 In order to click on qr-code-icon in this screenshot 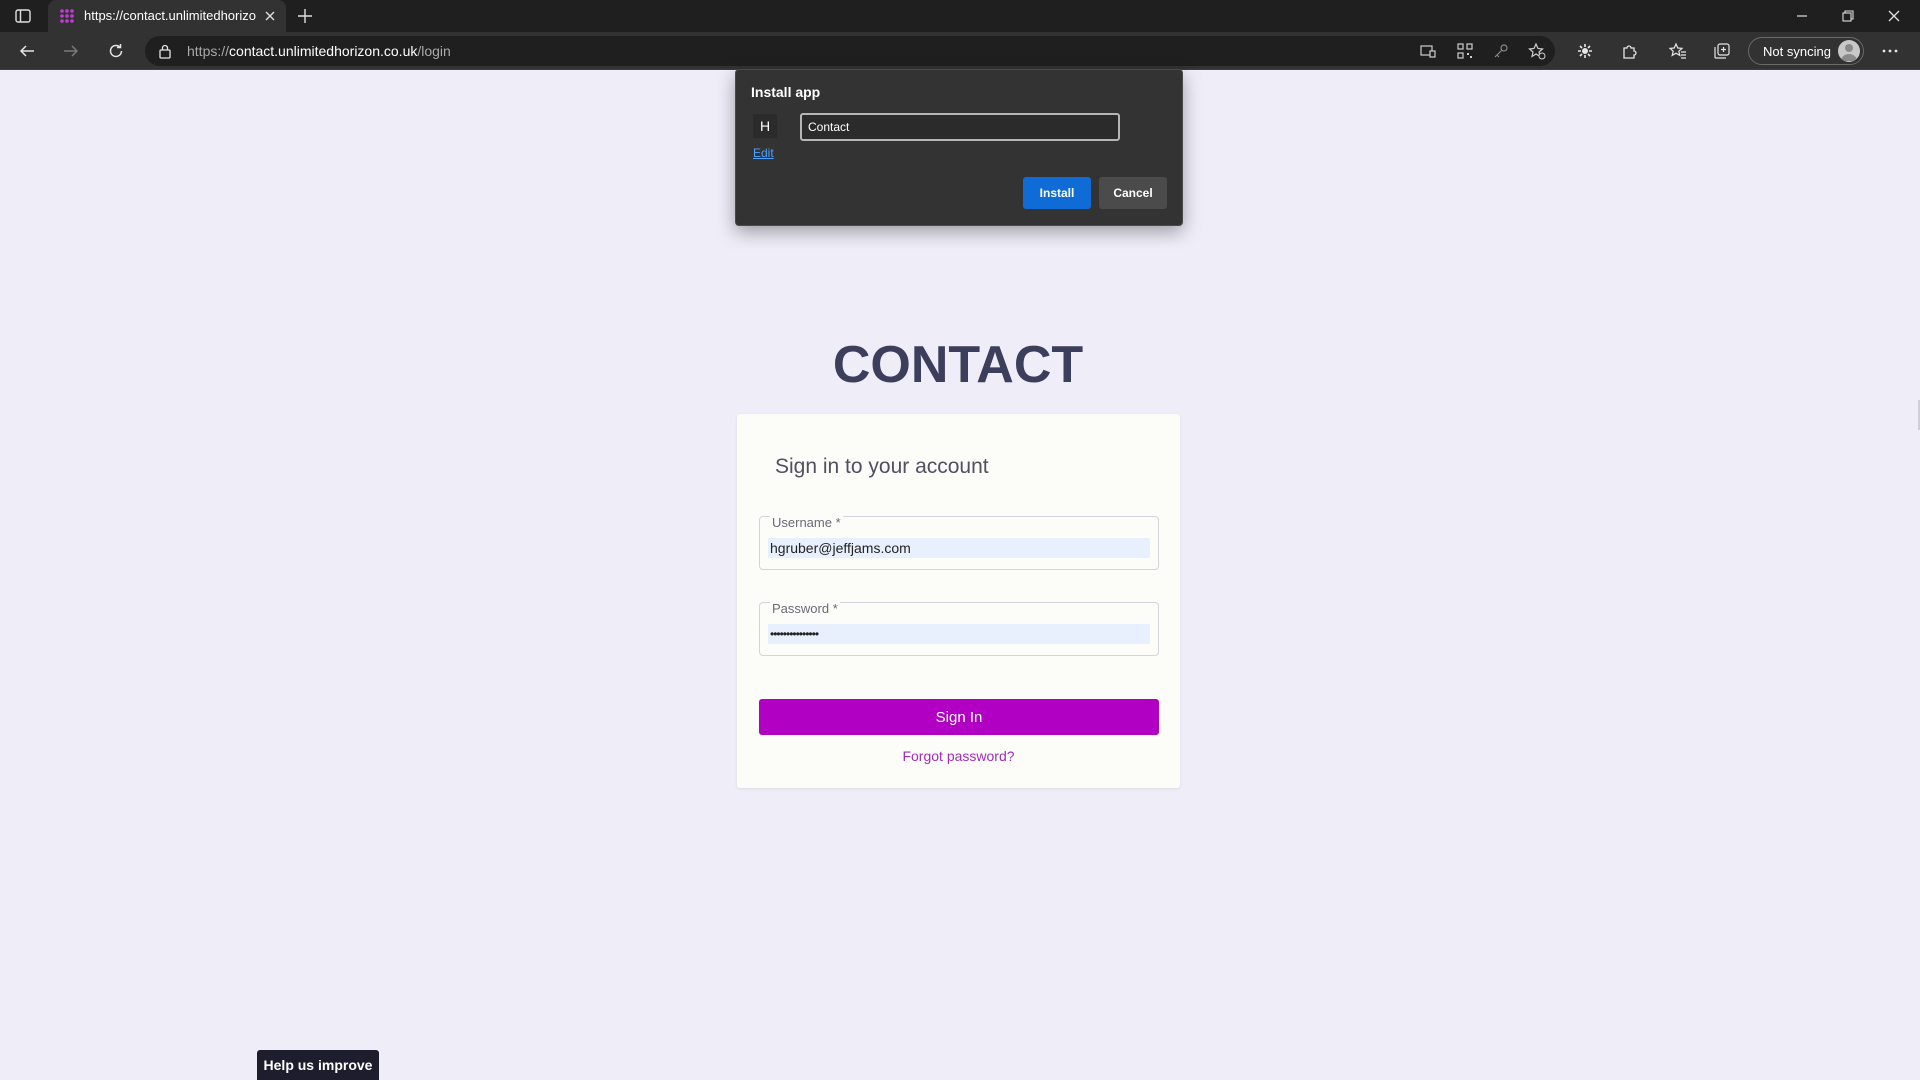, I will do `click(1465, 51)`.